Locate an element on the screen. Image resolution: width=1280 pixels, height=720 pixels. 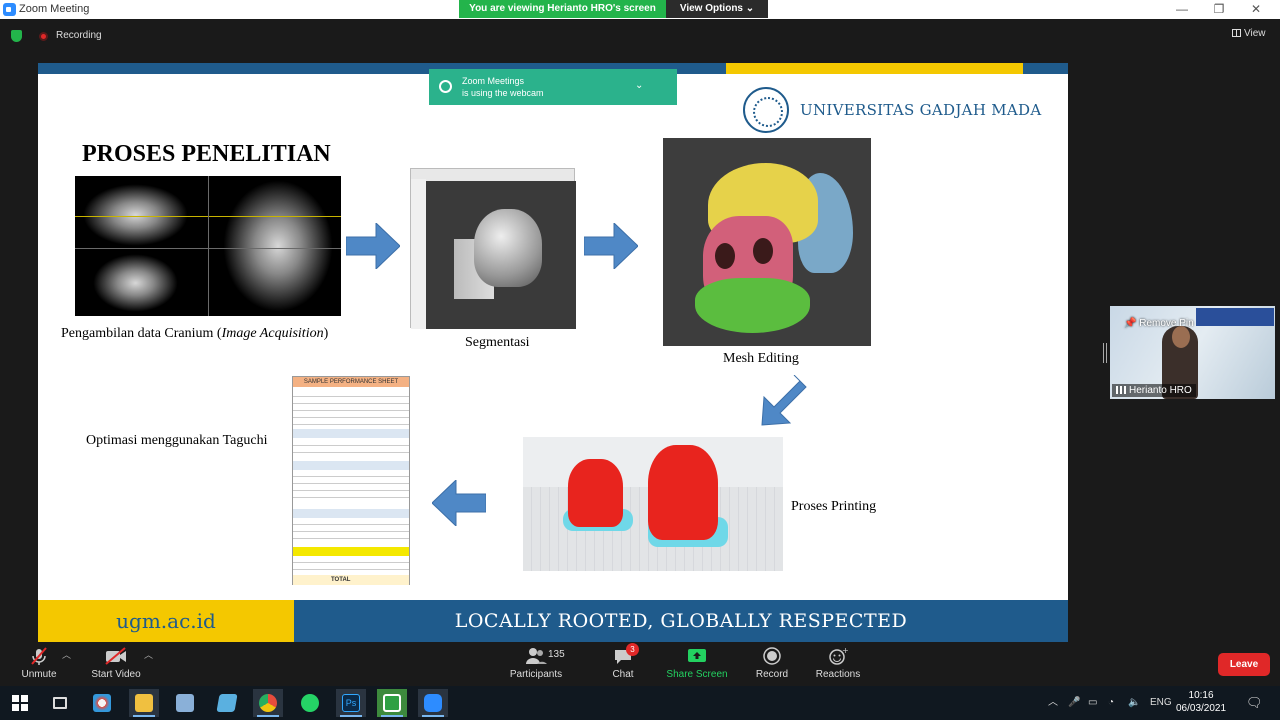
chat-icon: 3 is located at coordinates (626, 654).